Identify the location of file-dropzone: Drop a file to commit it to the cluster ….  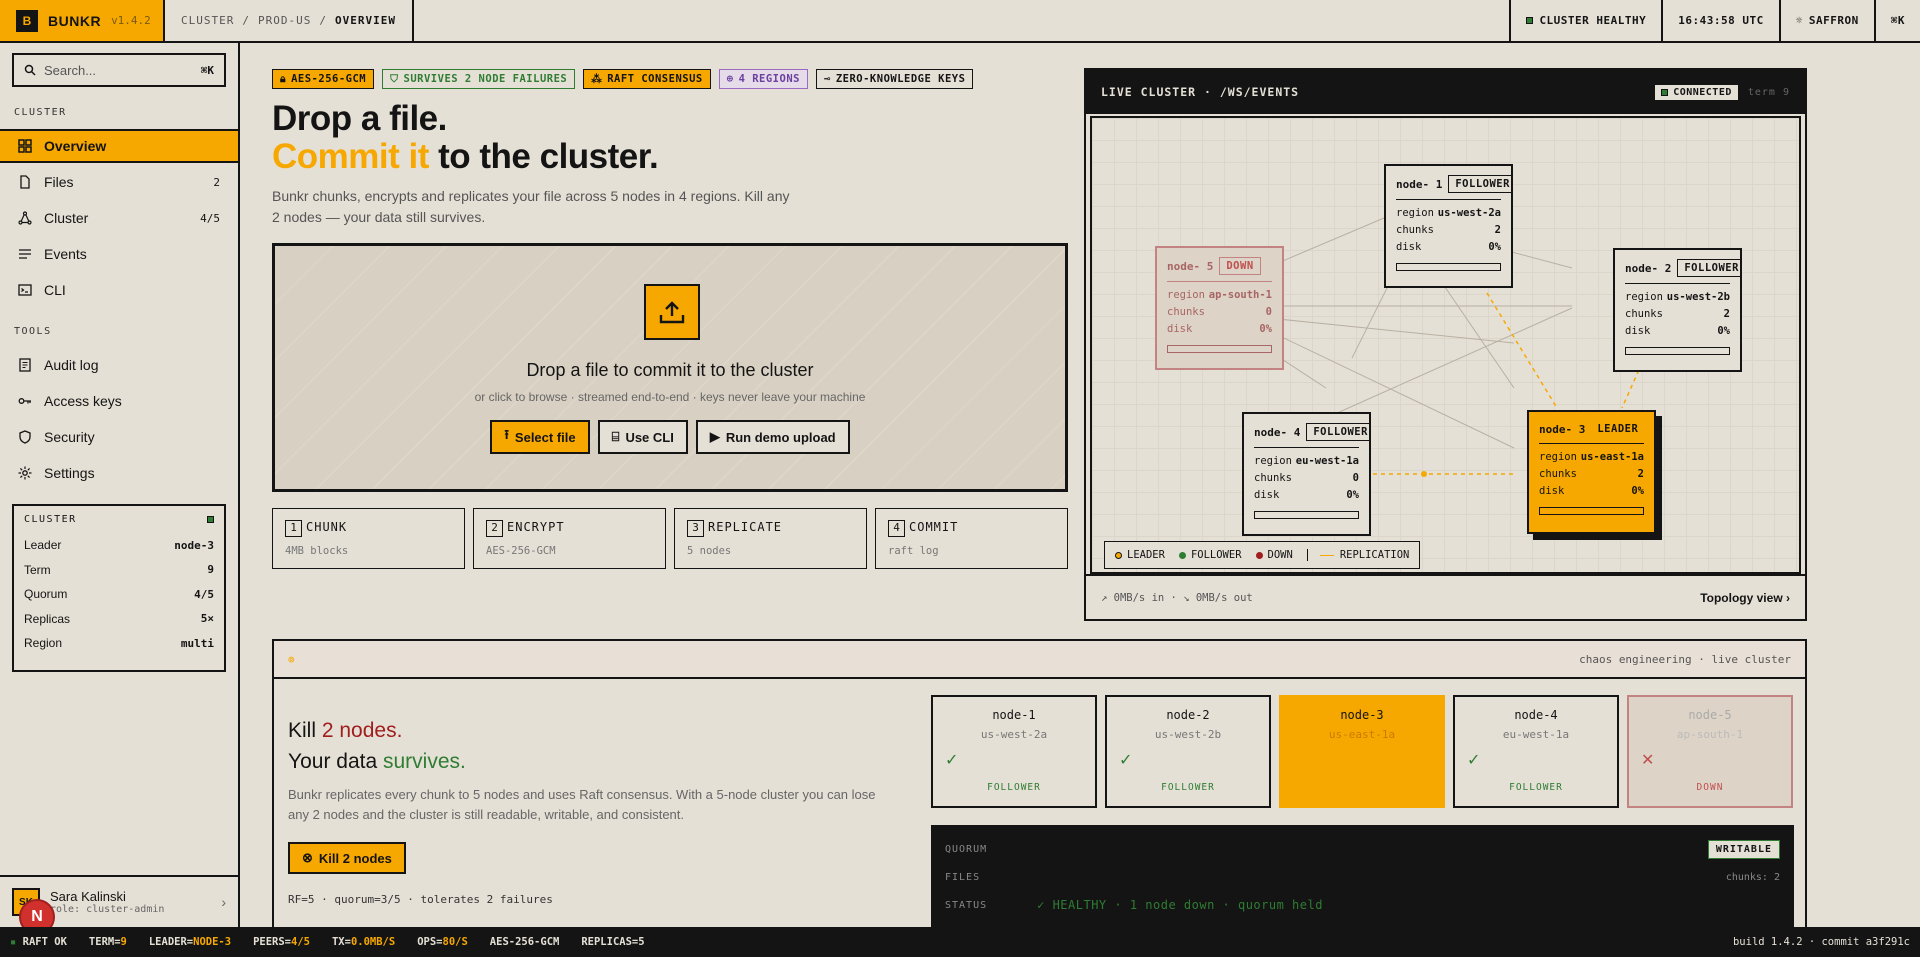
(670, 367).